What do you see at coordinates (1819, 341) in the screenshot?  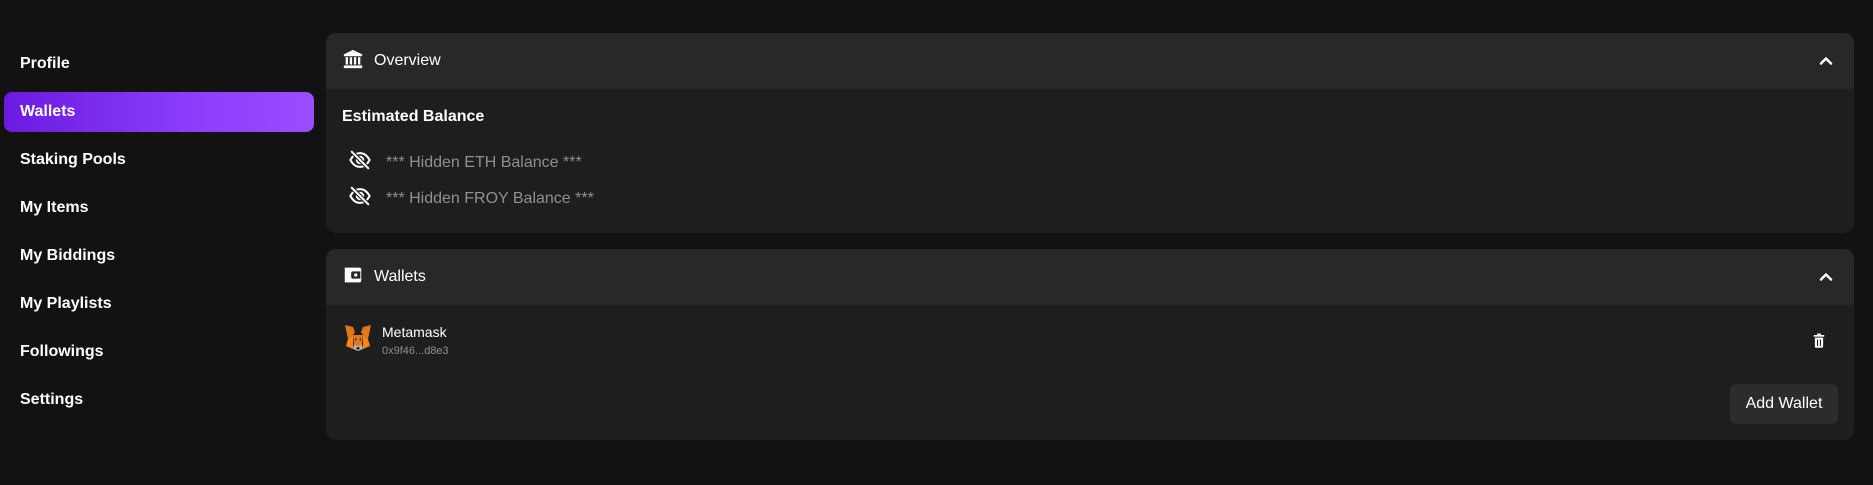 I see `trash-icon` at bounding box center [1819, 341].